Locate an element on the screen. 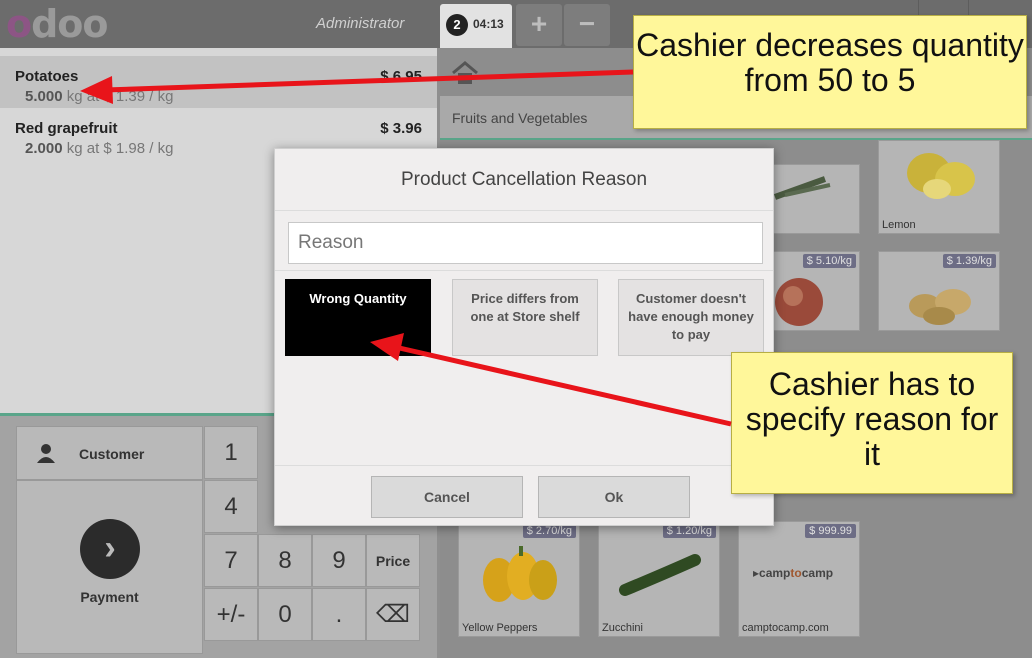 The height and width of the screenshot is (658, 1032). product-card-yellow-peppers: $ 2.70/kg Yellow Peppers is located at coordinates (519, 579).